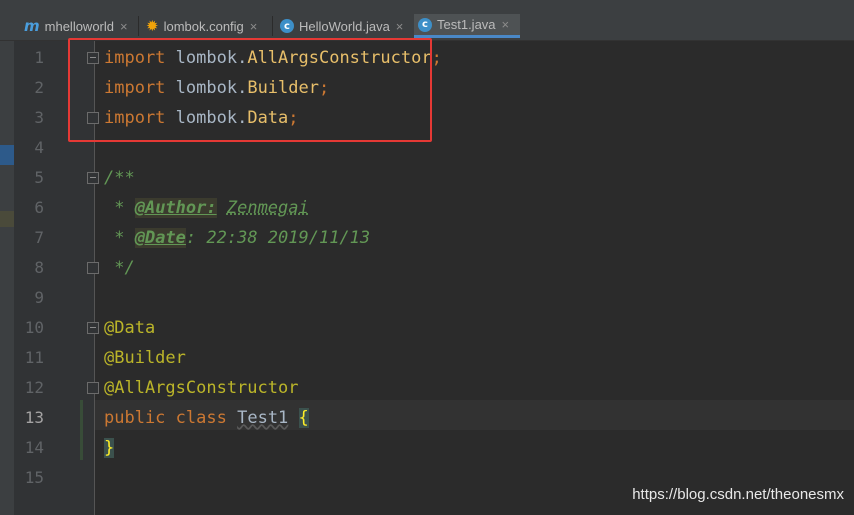 The image size is (854, 515). Describe the element at coordinates (34, 357) in the screenshot. I see `line-number: 11` at that location.